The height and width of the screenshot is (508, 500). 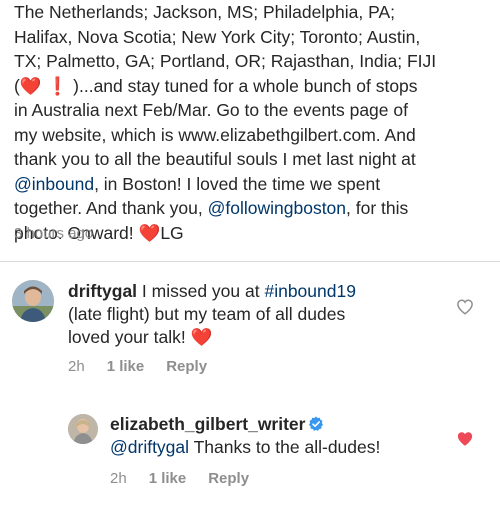 I want to click on mention-link-followingboston: @followingboston, so click(x=277, y=208).